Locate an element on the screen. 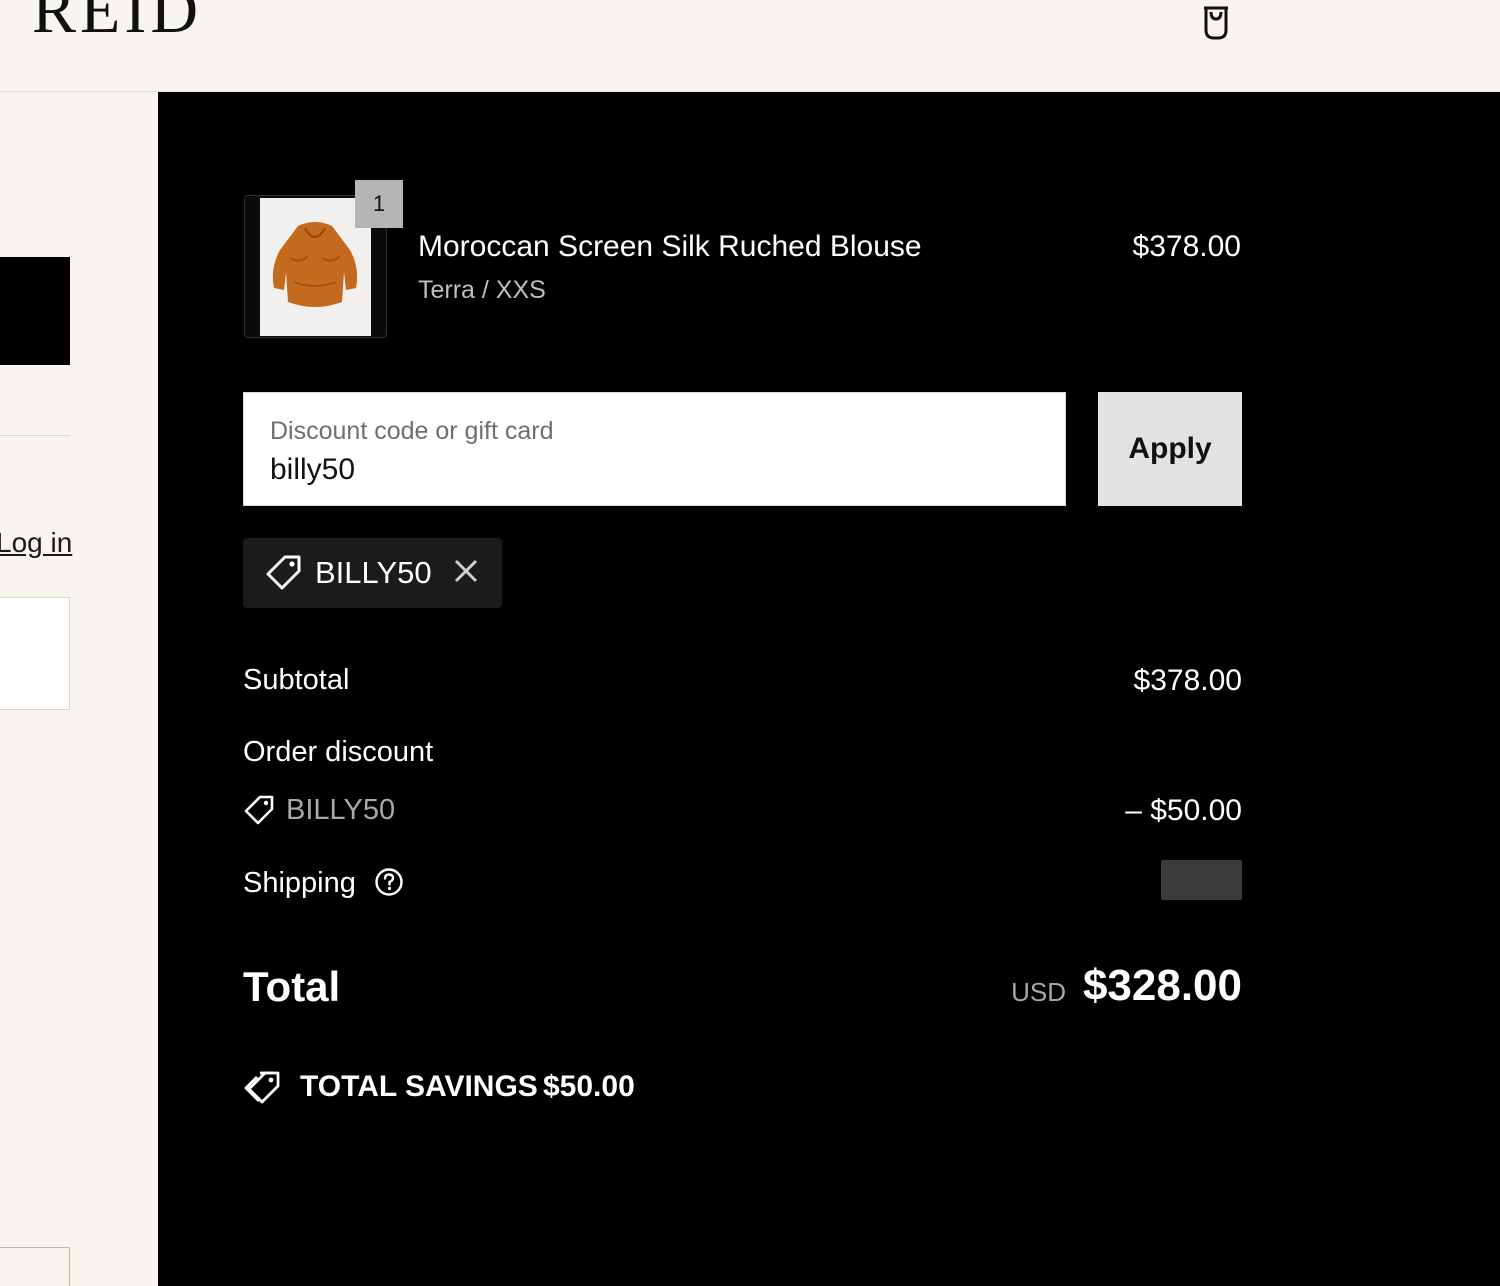 This screenshot has width=1500, height=1286. discount-input-label: Discount code or gift card is located at coordinates (412, 431).